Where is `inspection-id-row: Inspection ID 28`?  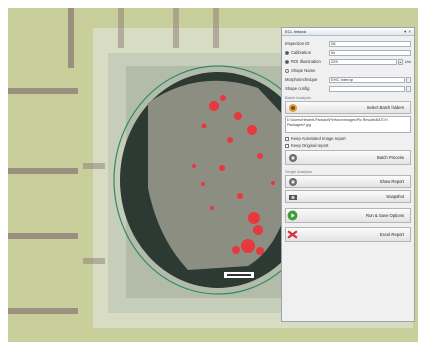 inspection-id-row: Inspection ID 28 is located at coordinates (348, 43).